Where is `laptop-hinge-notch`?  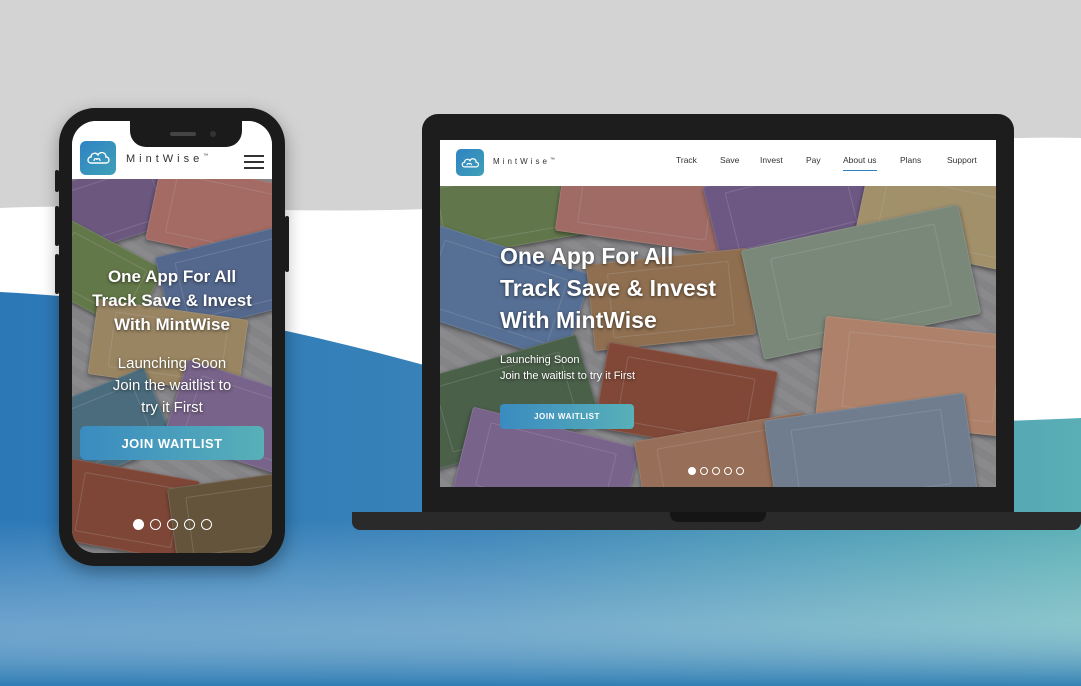
laptop-hinge-notch is located at coordinates (718, 517).